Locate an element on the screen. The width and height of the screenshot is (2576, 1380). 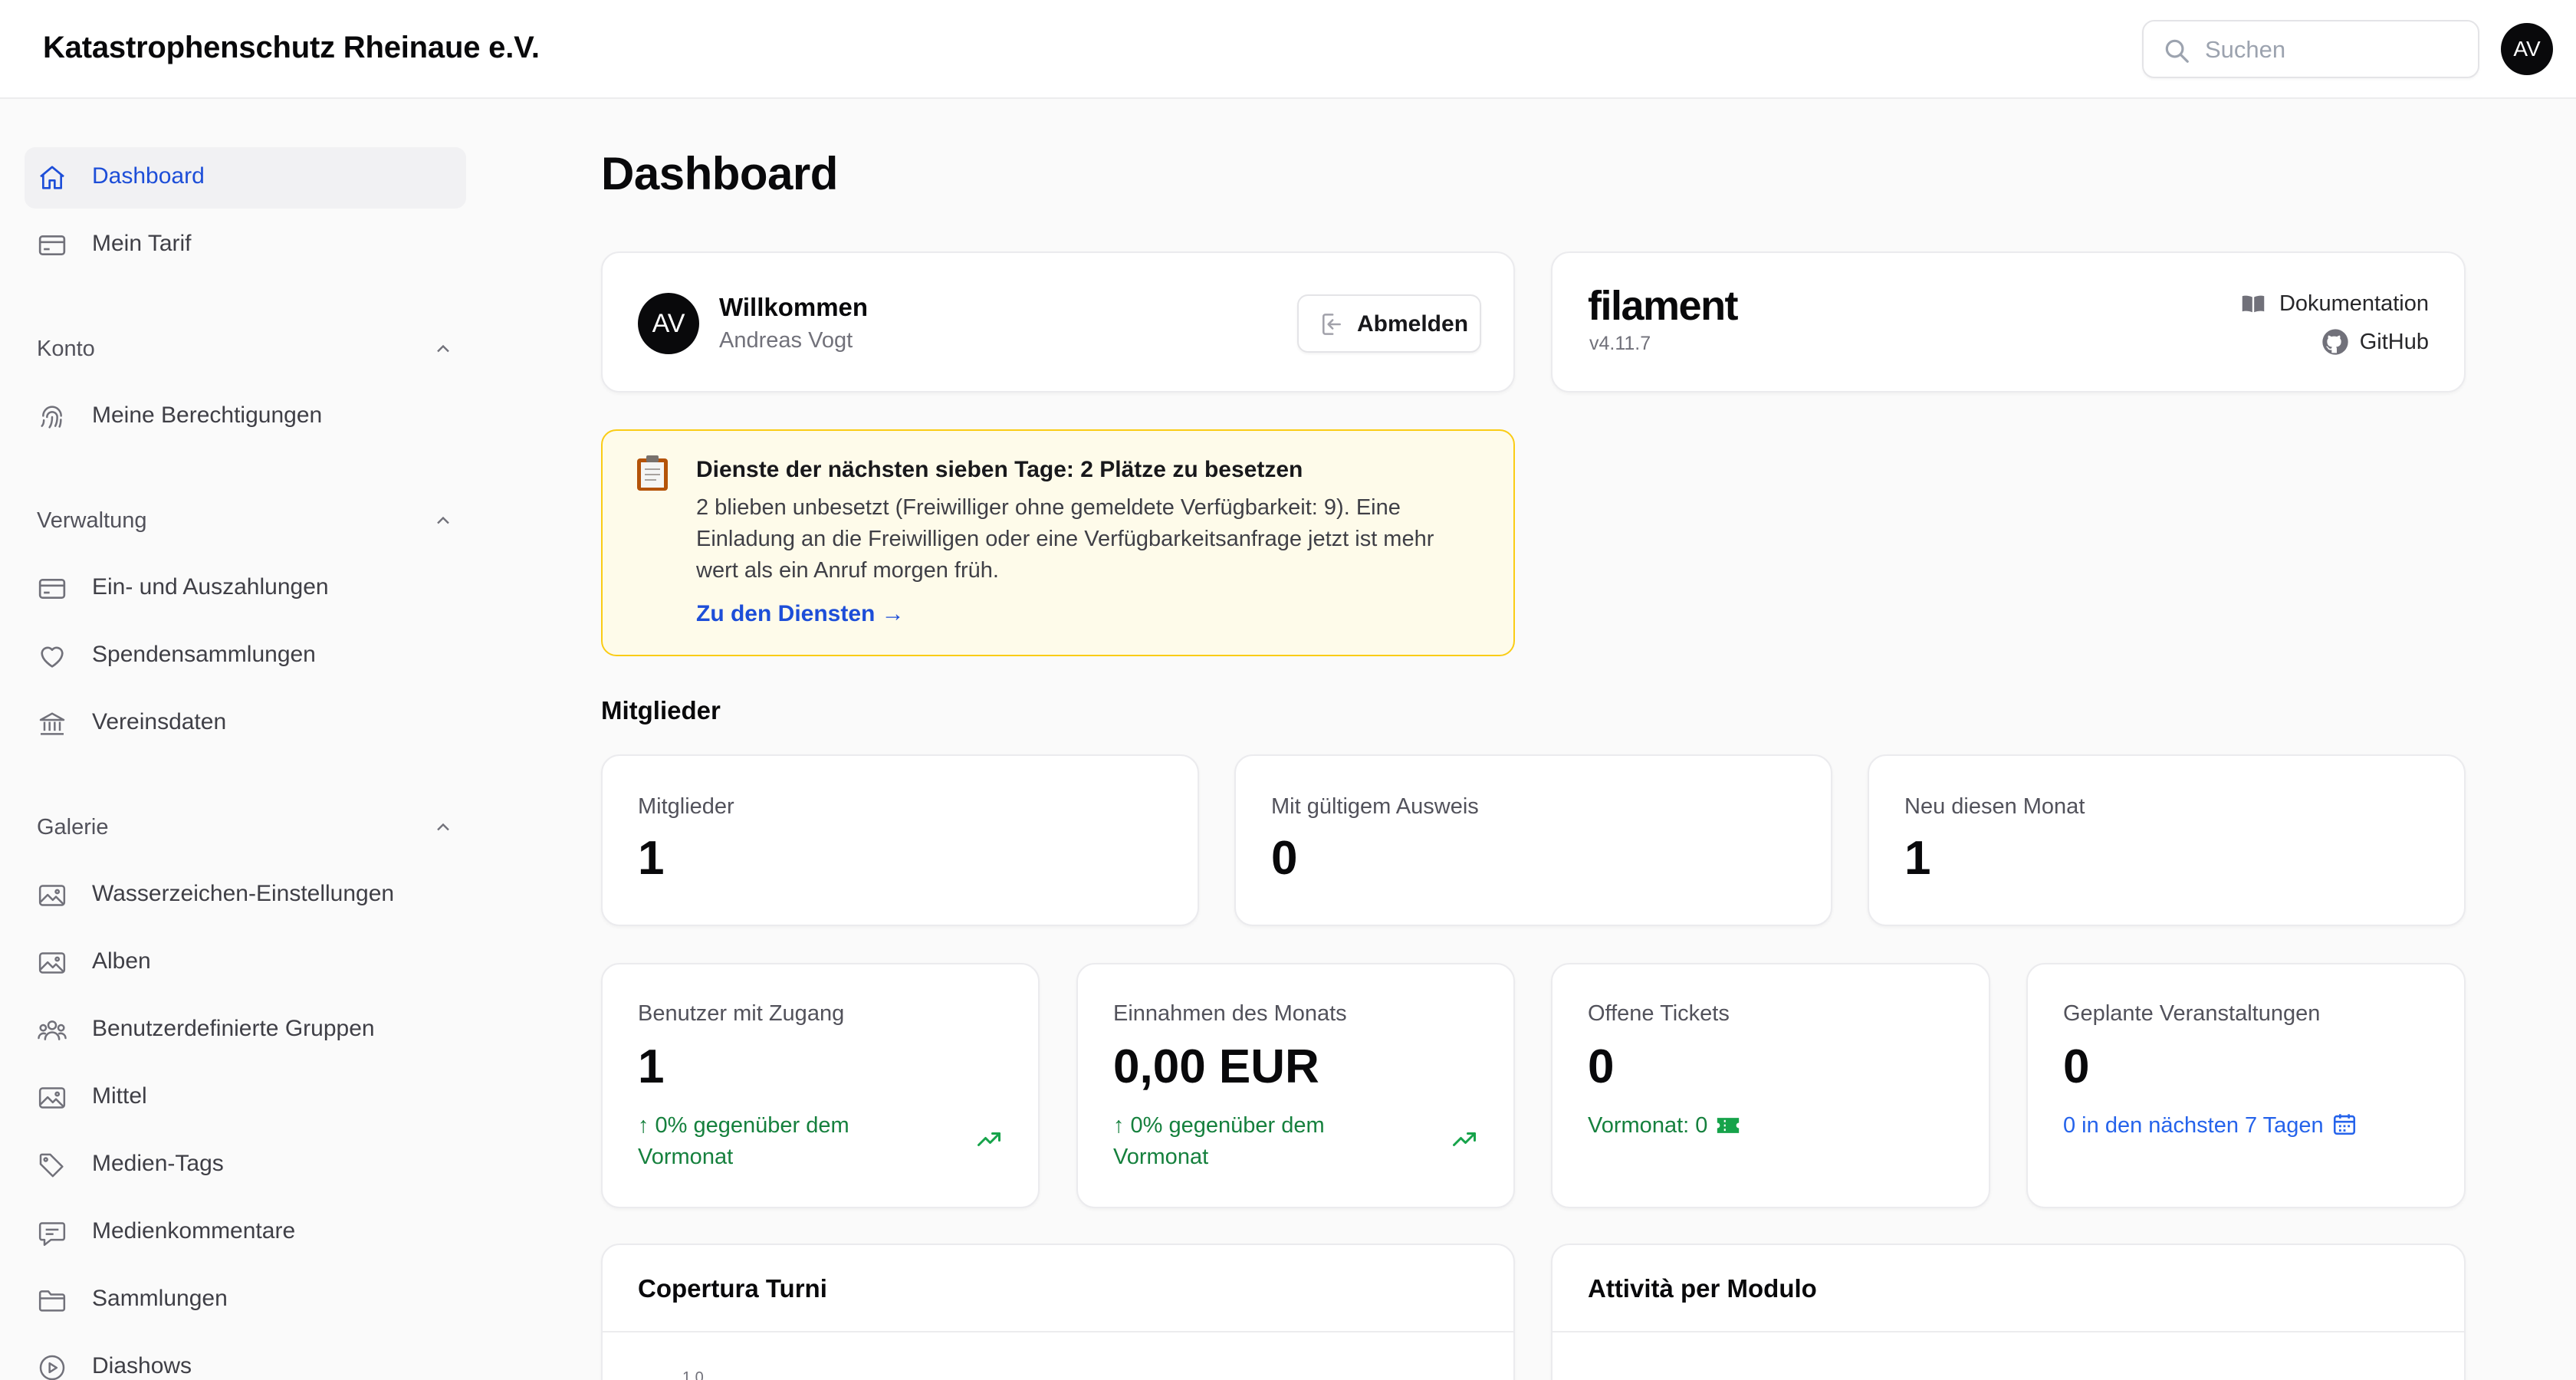
clipboard-icon is located at coordinates (652, 473).